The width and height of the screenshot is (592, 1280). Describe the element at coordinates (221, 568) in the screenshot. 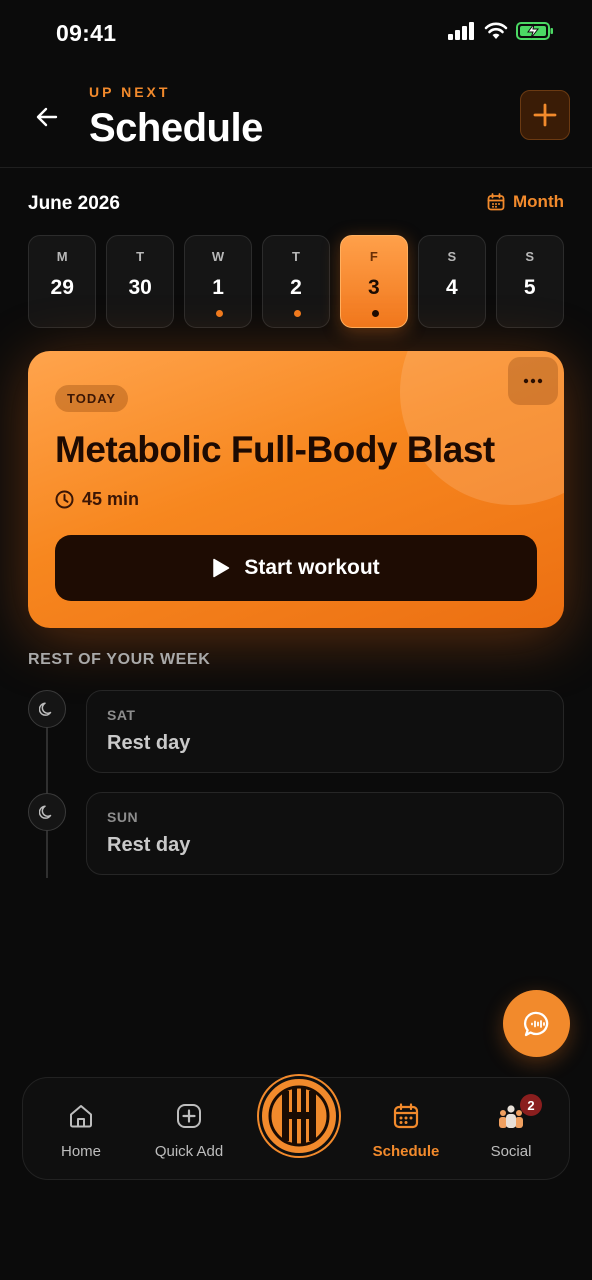

I see `play-icon` at that location.